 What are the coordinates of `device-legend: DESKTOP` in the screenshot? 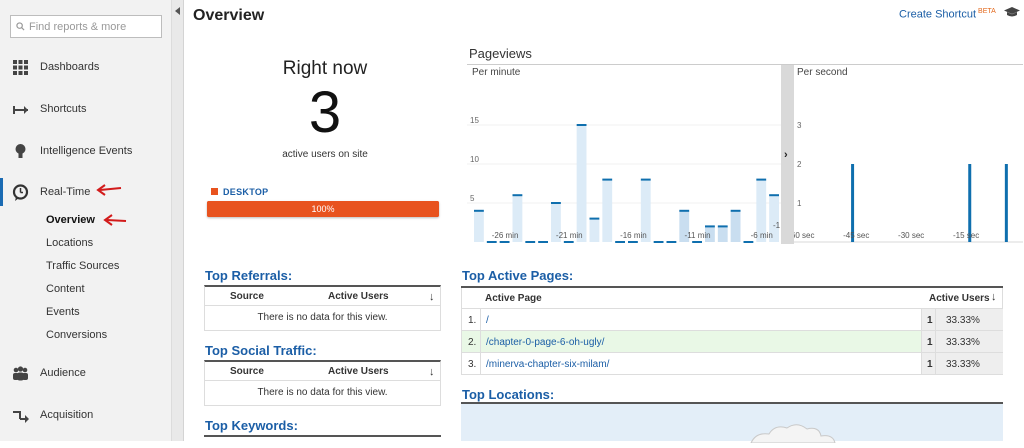 It's located at (240, 192).